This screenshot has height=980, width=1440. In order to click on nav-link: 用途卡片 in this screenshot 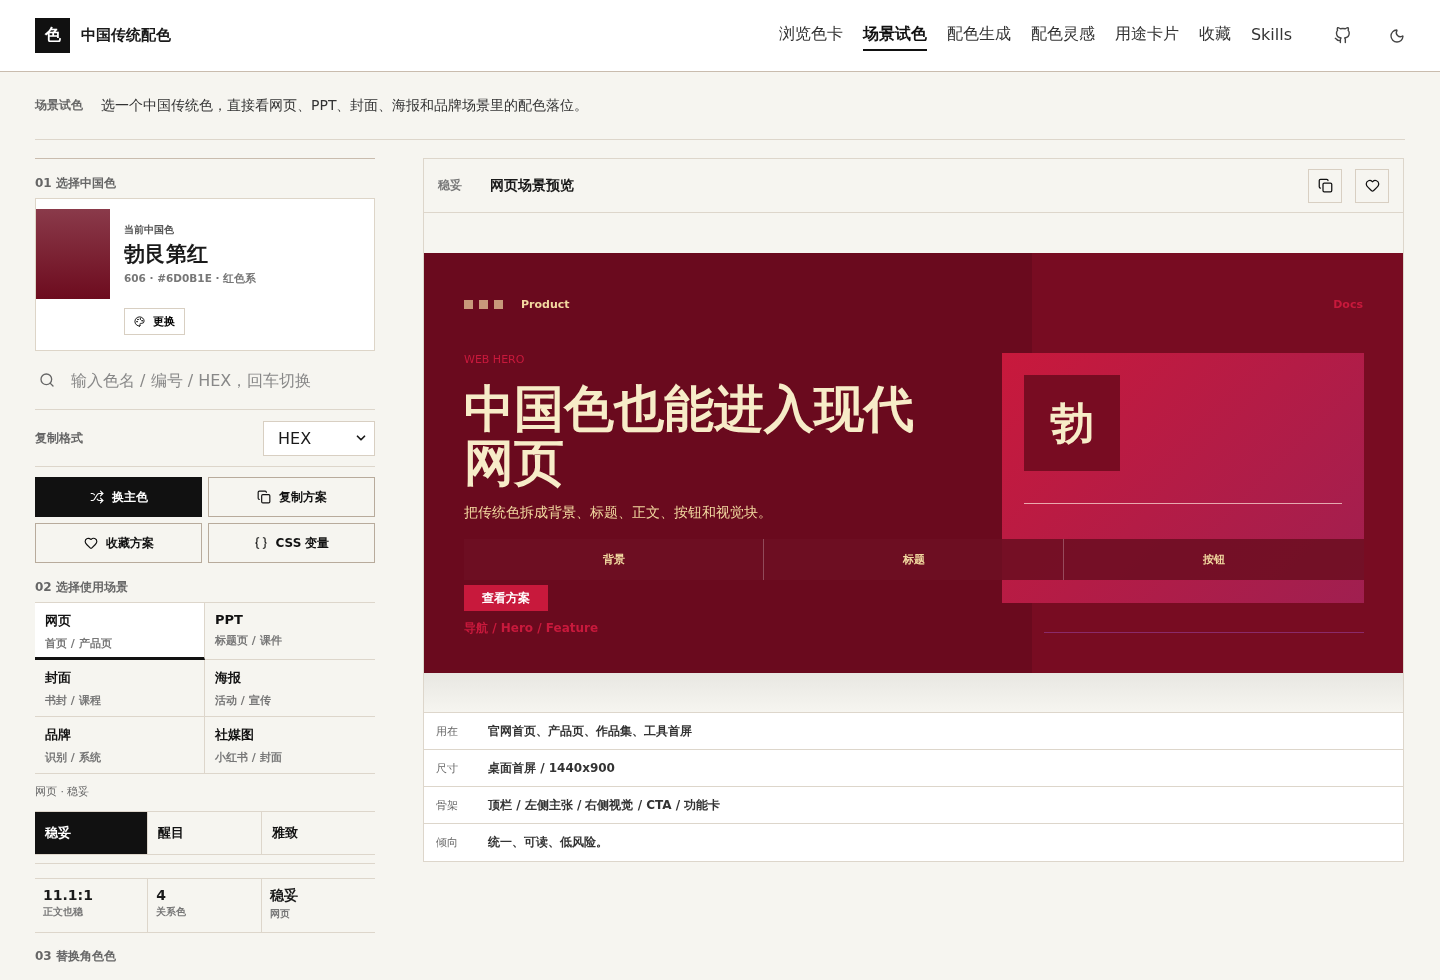, I will do `click(1146, 35)`.